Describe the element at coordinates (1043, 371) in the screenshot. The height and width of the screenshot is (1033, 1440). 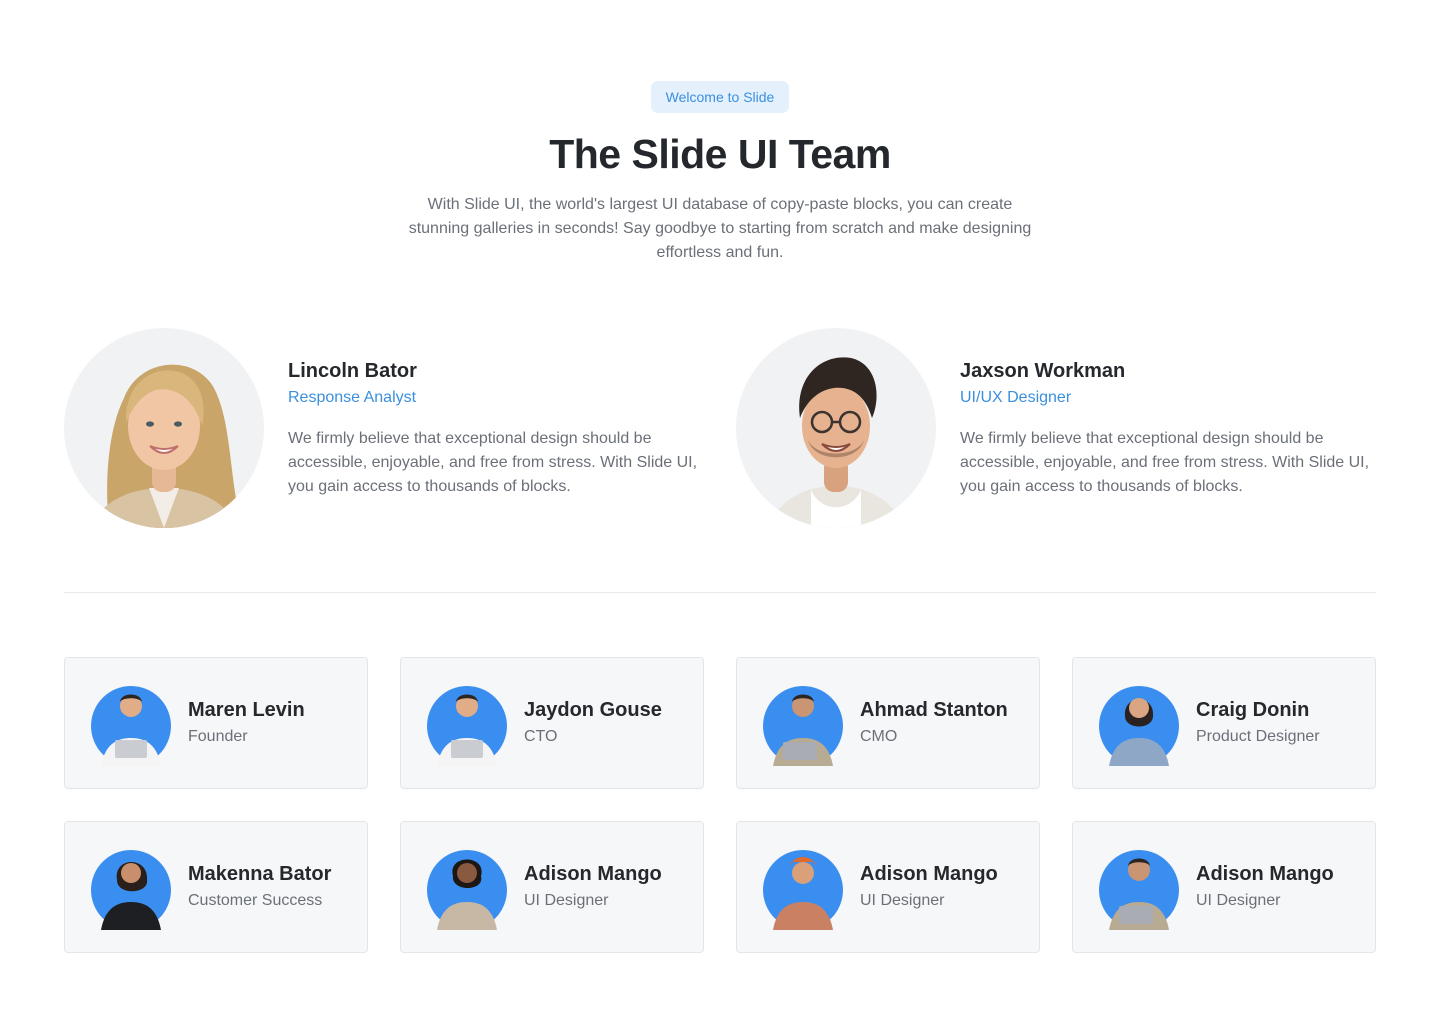
I see `featured-name: Jaxson Workman` at that location.